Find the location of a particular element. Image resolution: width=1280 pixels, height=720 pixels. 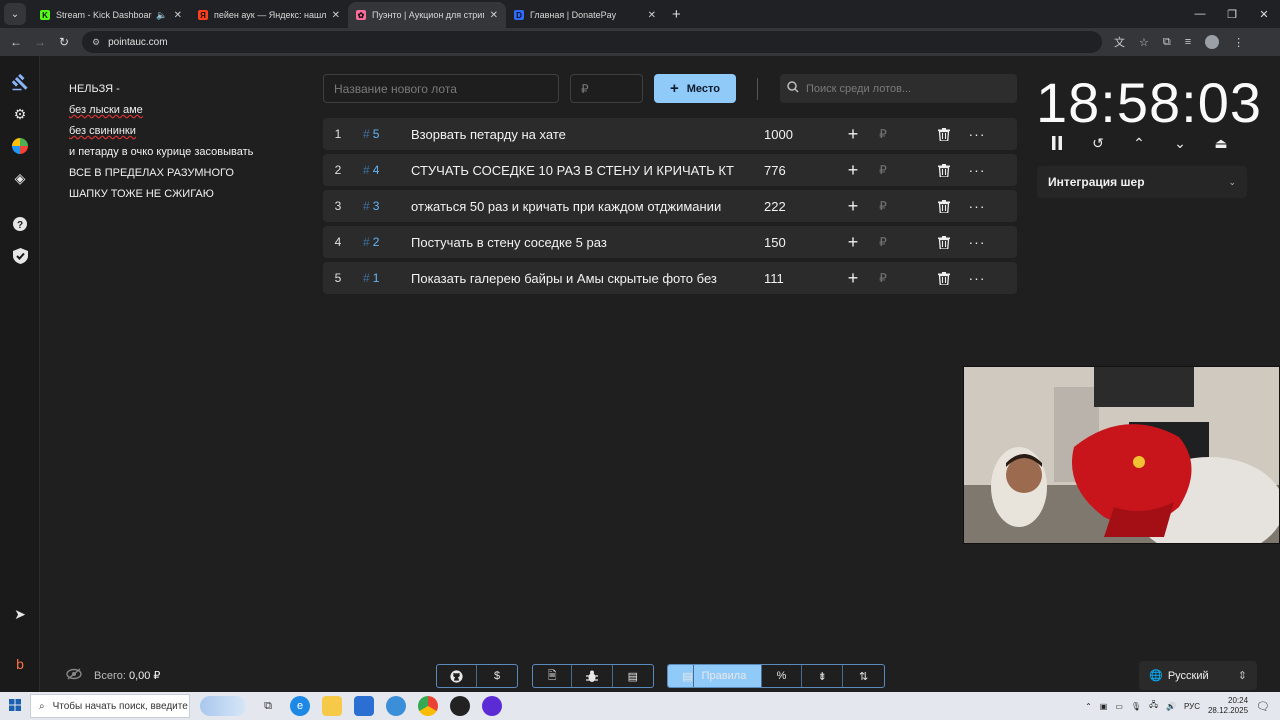

file-explorer-icon is located at coordinates (332, 706).